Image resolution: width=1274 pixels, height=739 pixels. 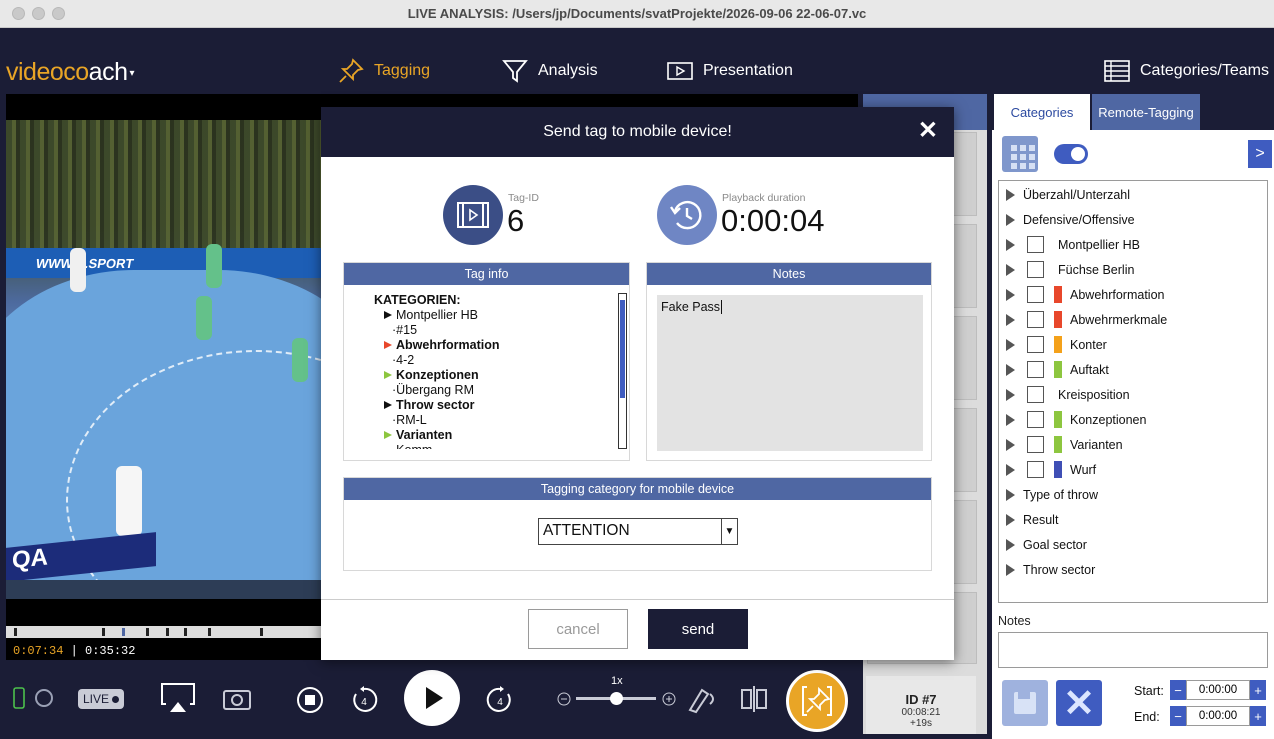 I want to click on end-value: 0:00:00, so click(x=1218, y=716).